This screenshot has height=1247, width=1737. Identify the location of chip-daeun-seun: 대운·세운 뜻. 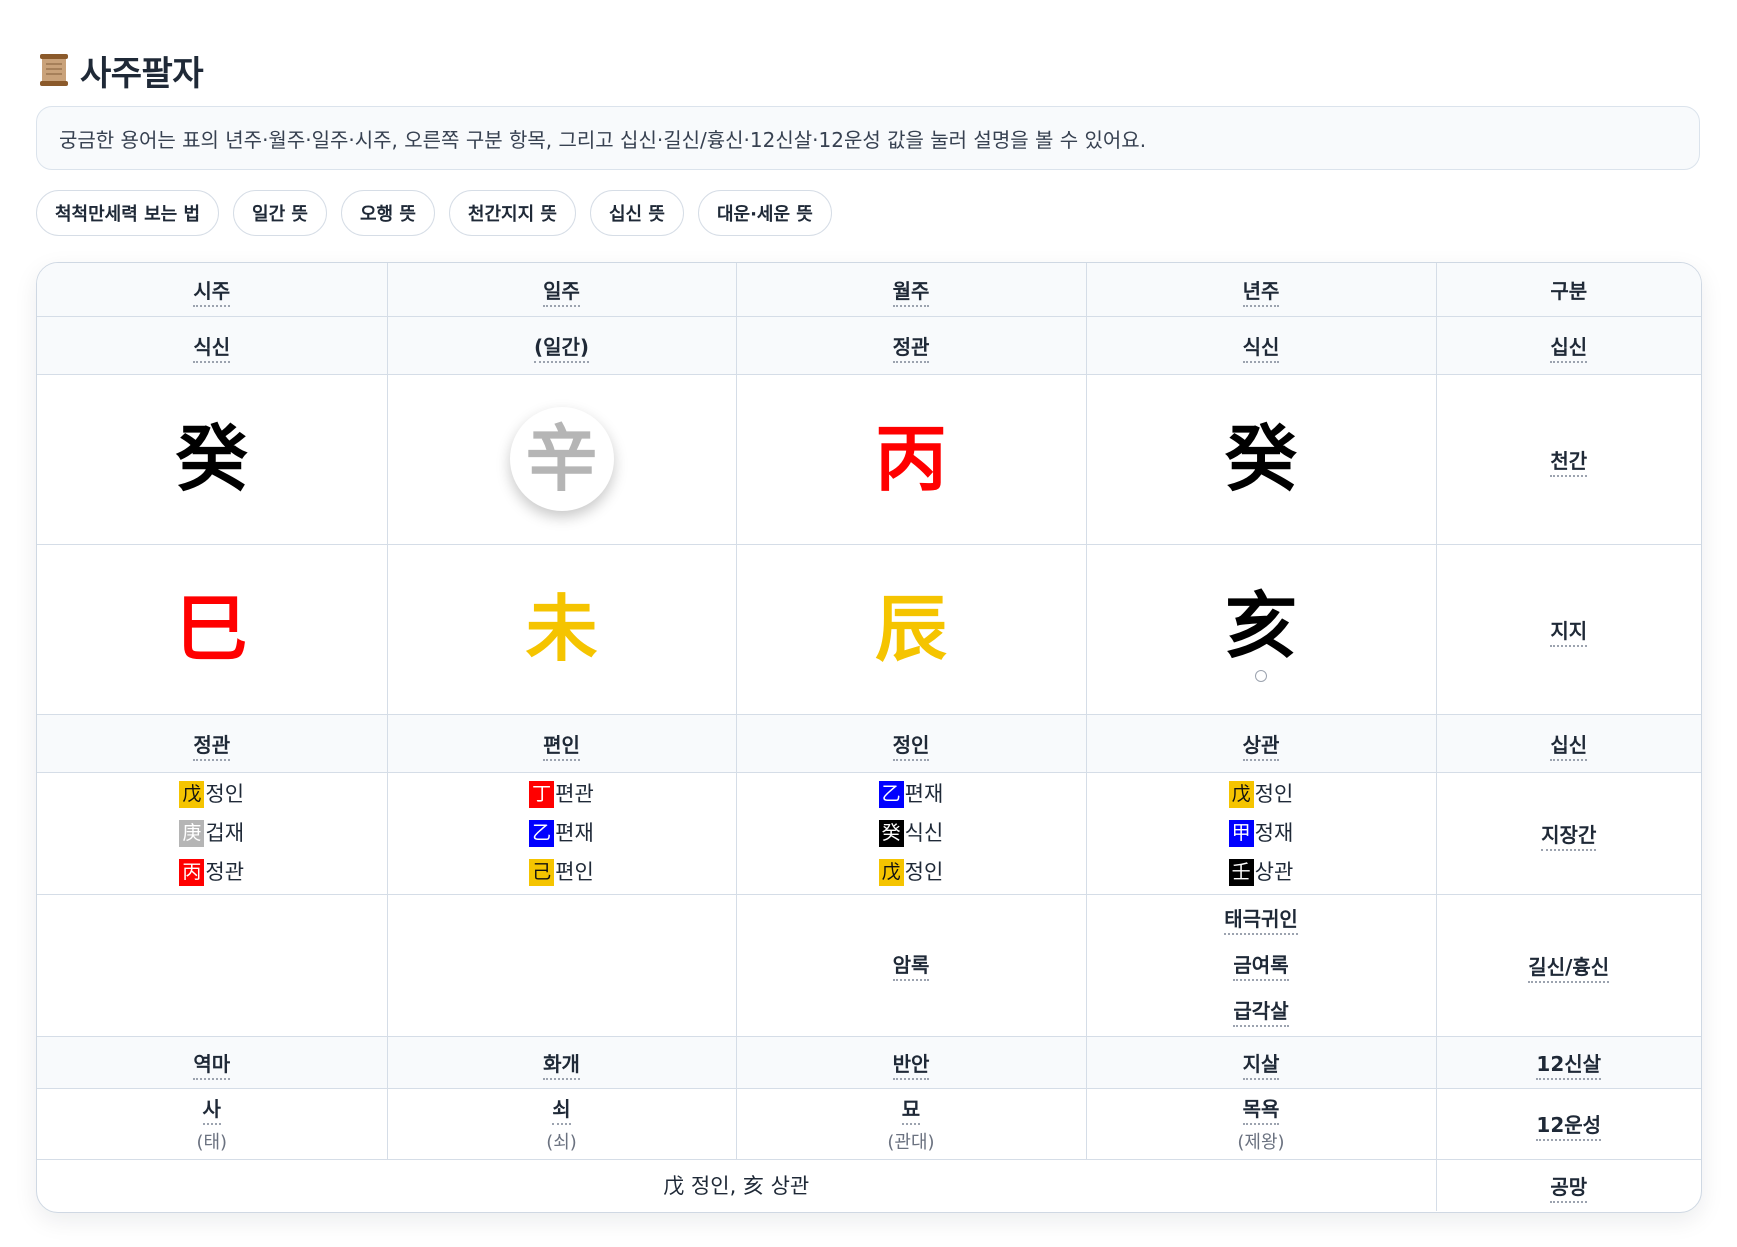
(764, 213).